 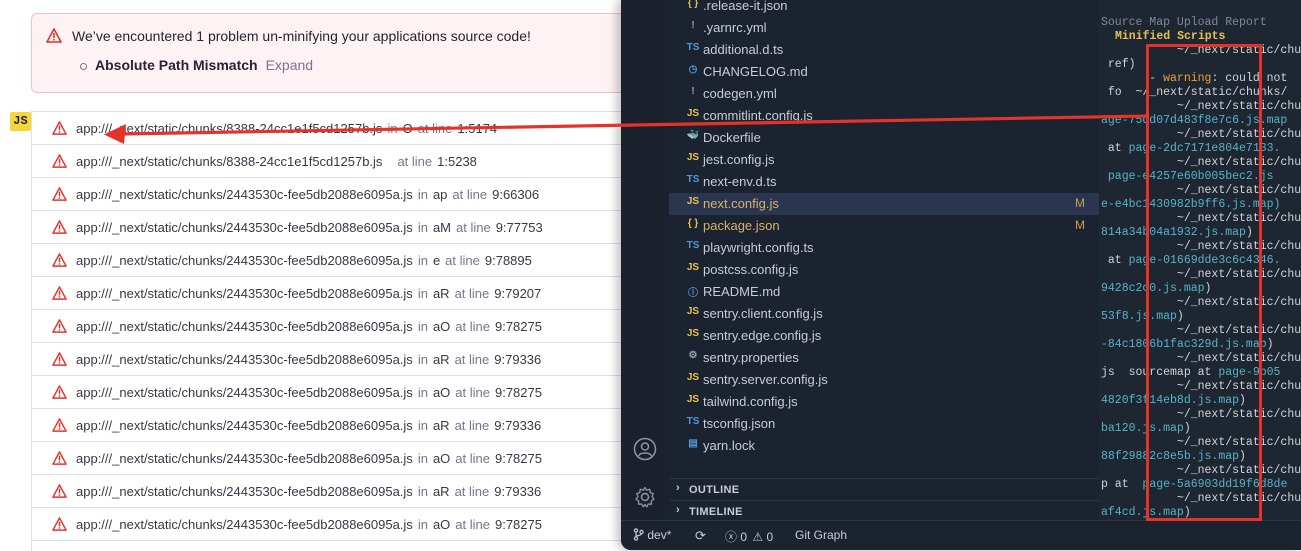 What do you see at coordinates (884, 402) in the screenshot?
I see `explorer-file-row: JS tailwind.config.js` at bounding box center [884, 402].